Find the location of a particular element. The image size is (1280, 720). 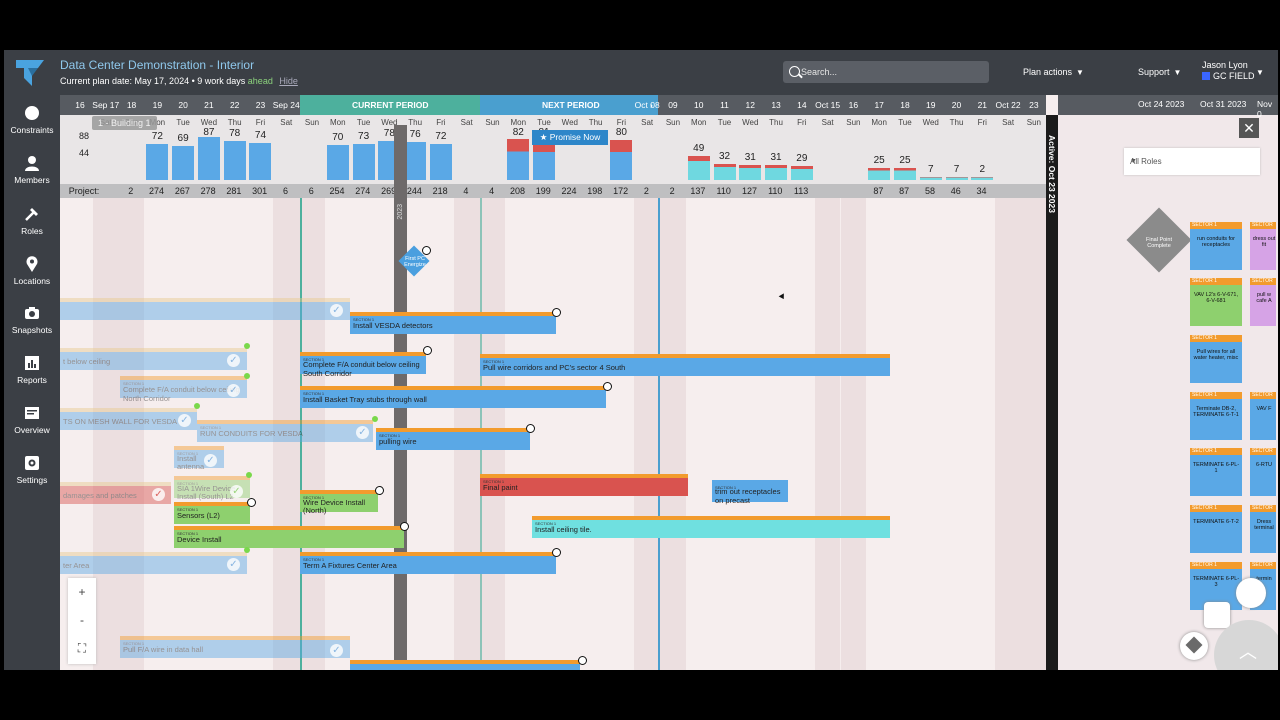

date-label: Oct 22 is located at coordinates (1008, 105).